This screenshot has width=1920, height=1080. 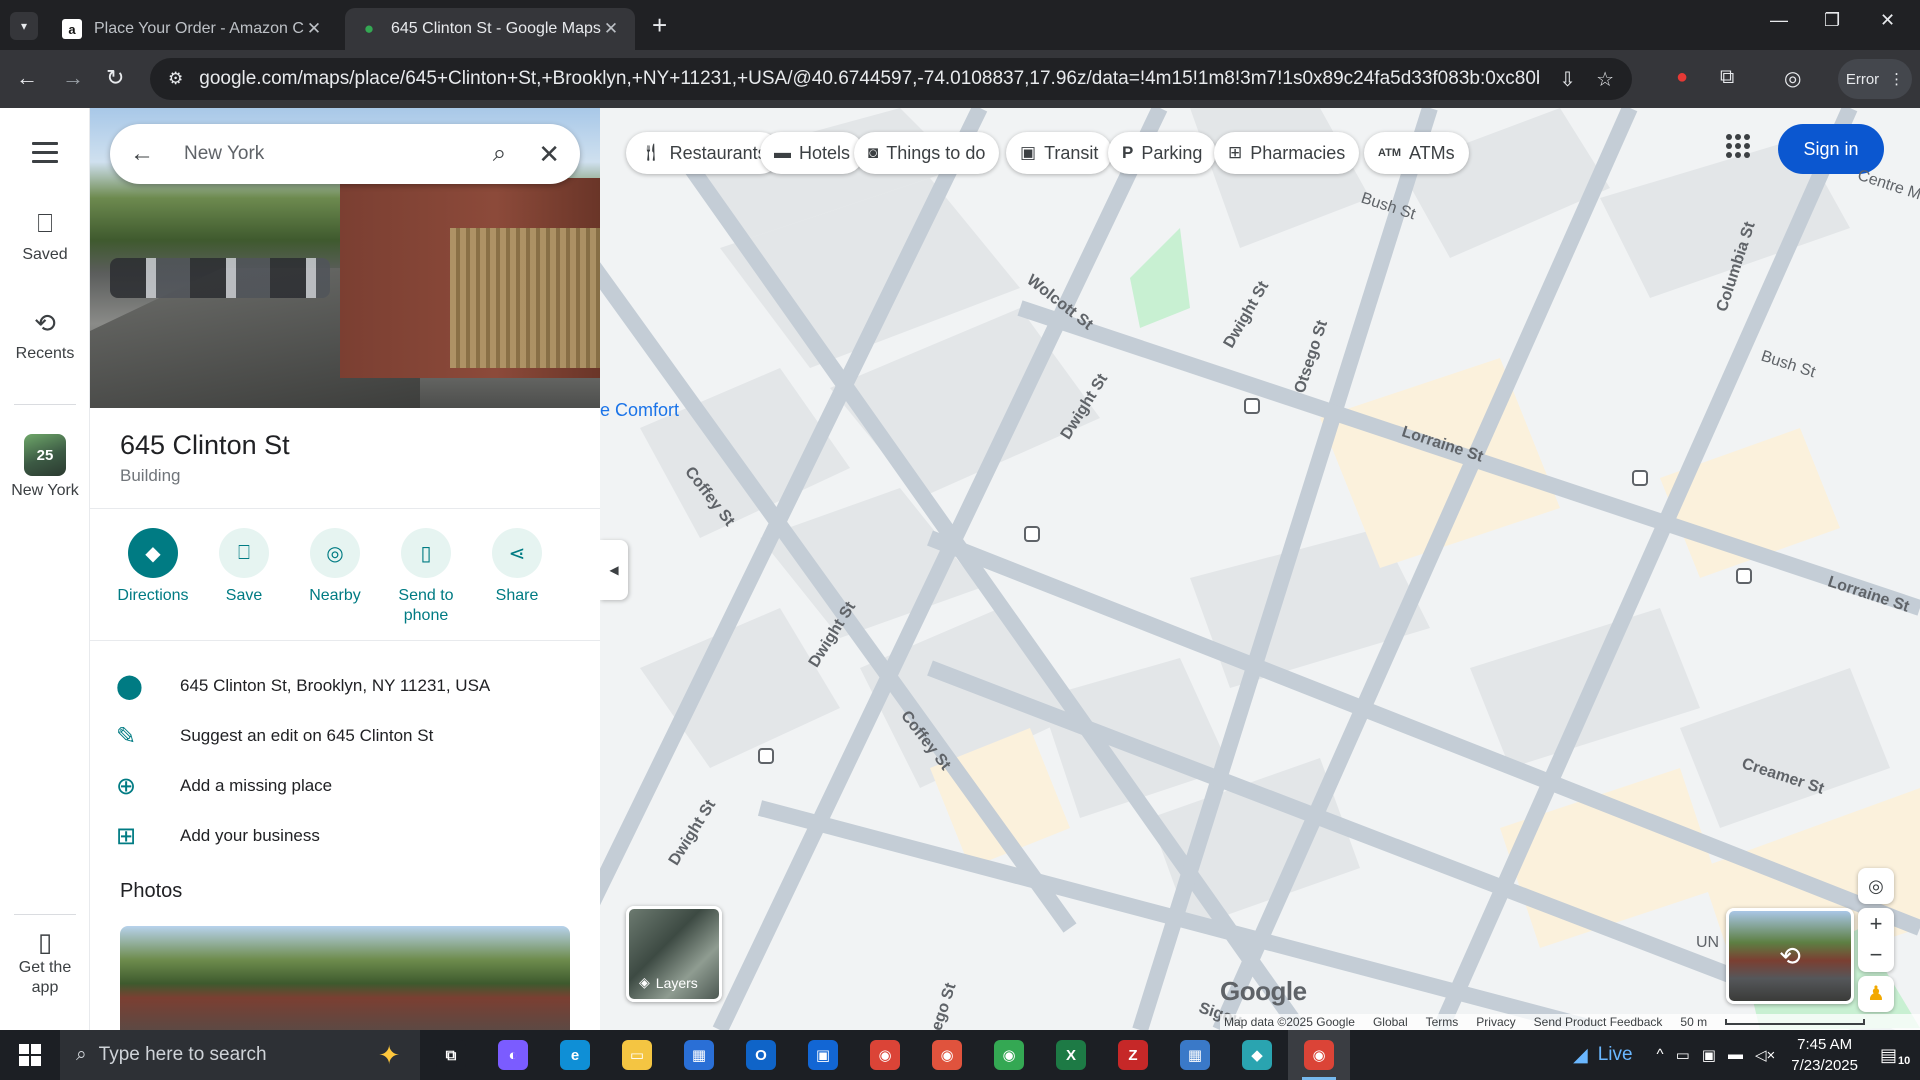 What do you see at coordinates (490, 29) in the screenshot?
I see `tab-google-maps: ● 645 Clinton St - Google Maps ✕` at bounding box center [490, 29].